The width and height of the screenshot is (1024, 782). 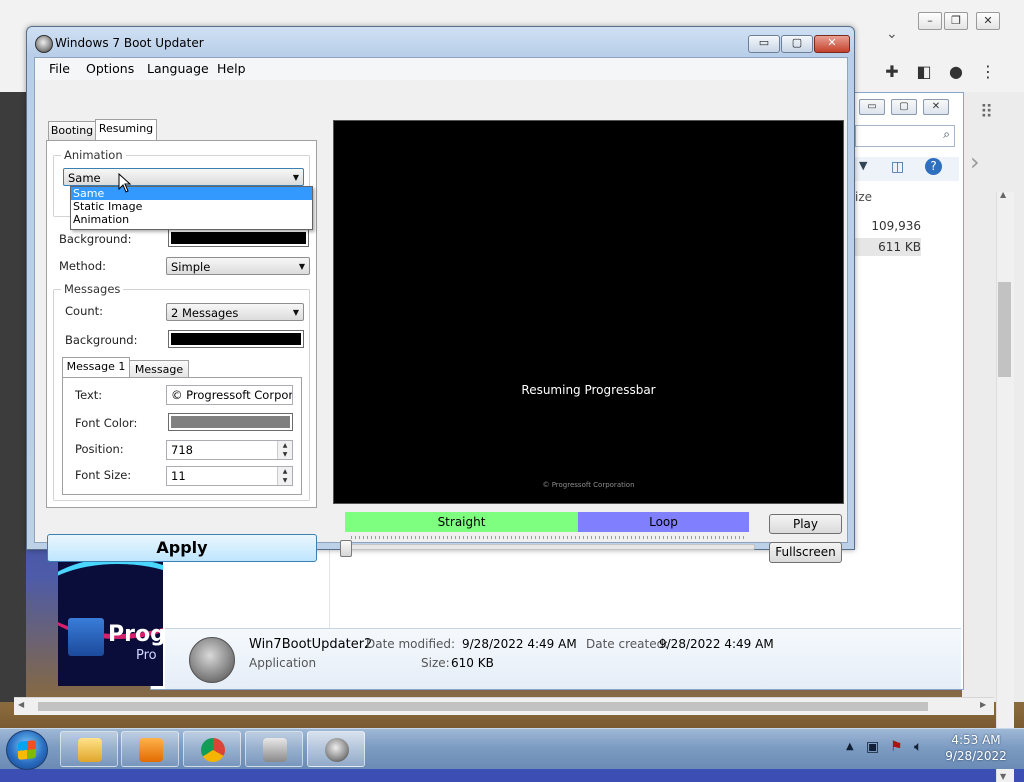 What do you see at coordinates (89, 395) in the screenshot?
I see `text-label: Text:` at bounding box center [89, 395].